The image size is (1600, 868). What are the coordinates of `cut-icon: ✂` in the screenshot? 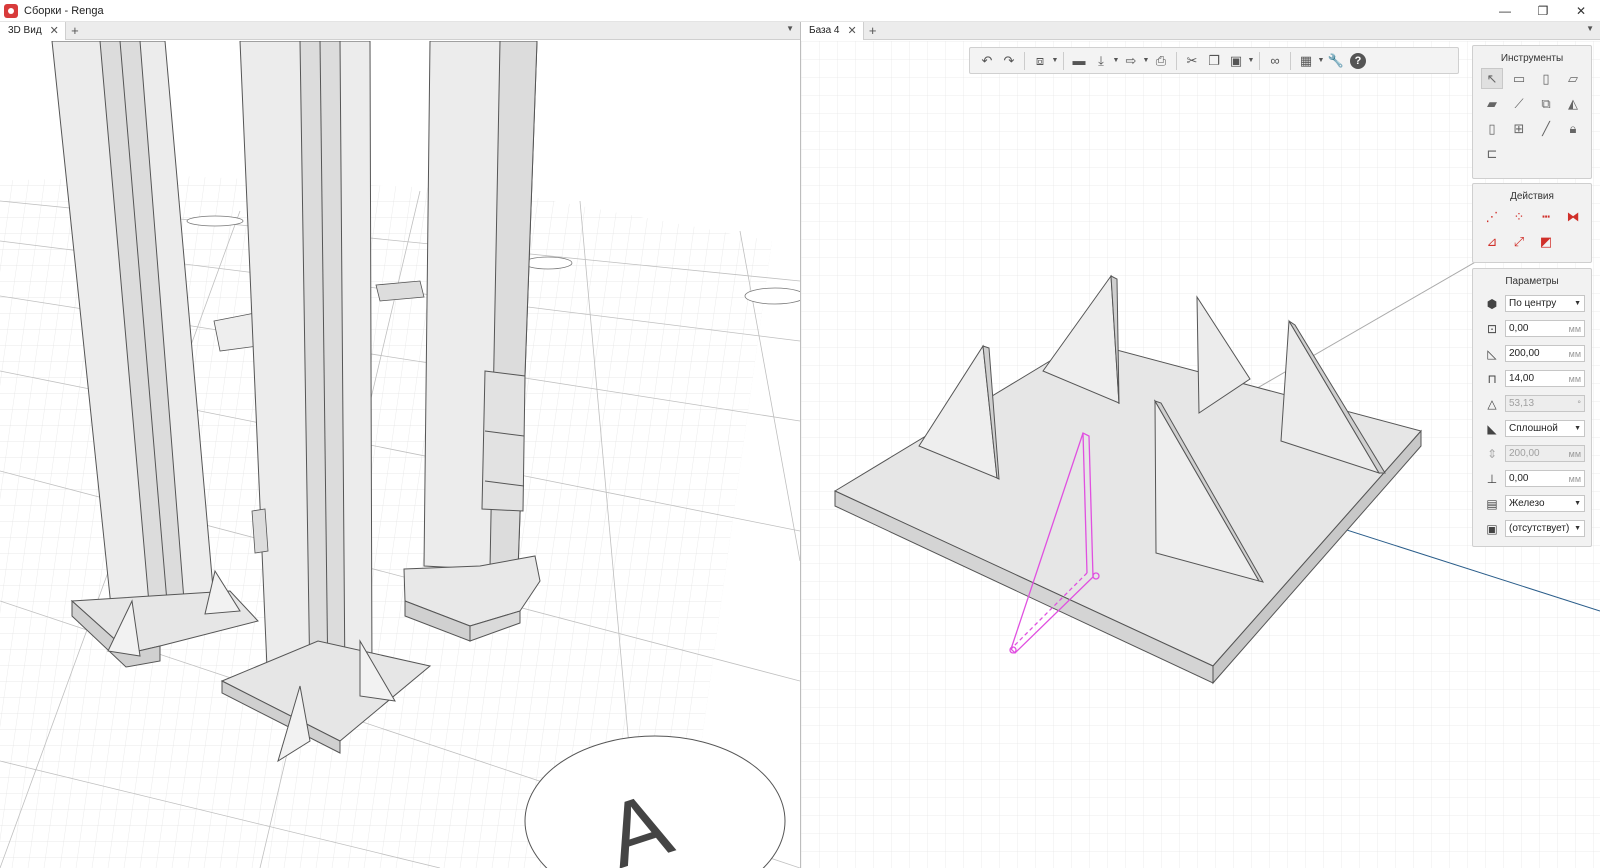 It's located at (1192, 61).